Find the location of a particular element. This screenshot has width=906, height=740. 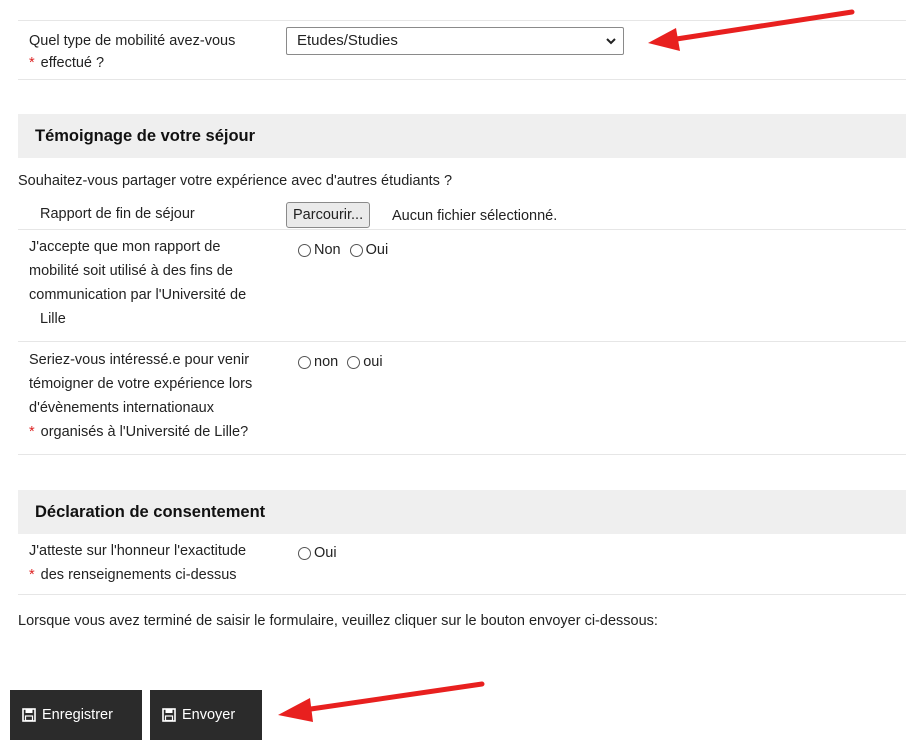

interest-label-line4: organisés à l'Université de Lille? is located at coordinates (144, 432).